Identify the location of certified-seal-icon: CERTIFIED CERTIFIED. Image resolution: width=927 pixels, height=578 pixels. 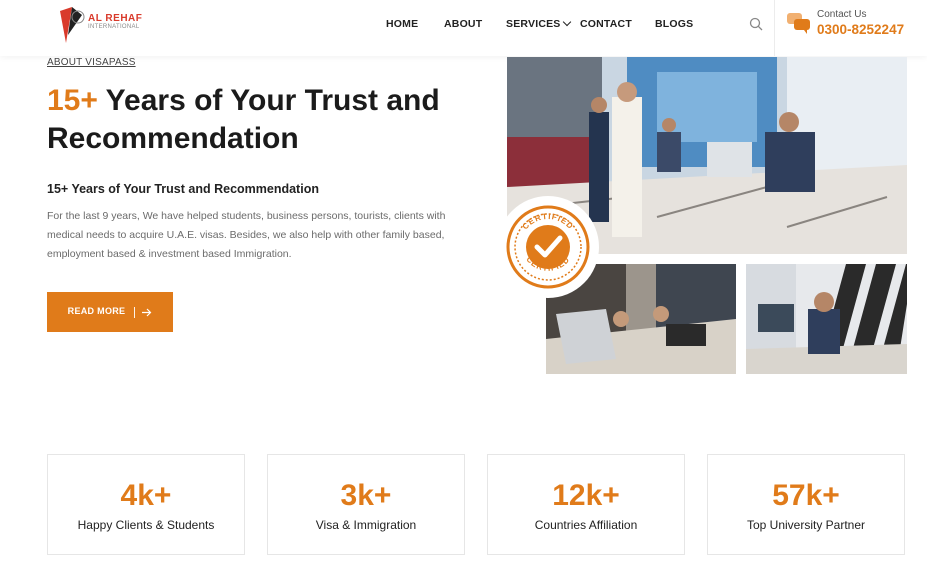
(548, 247).